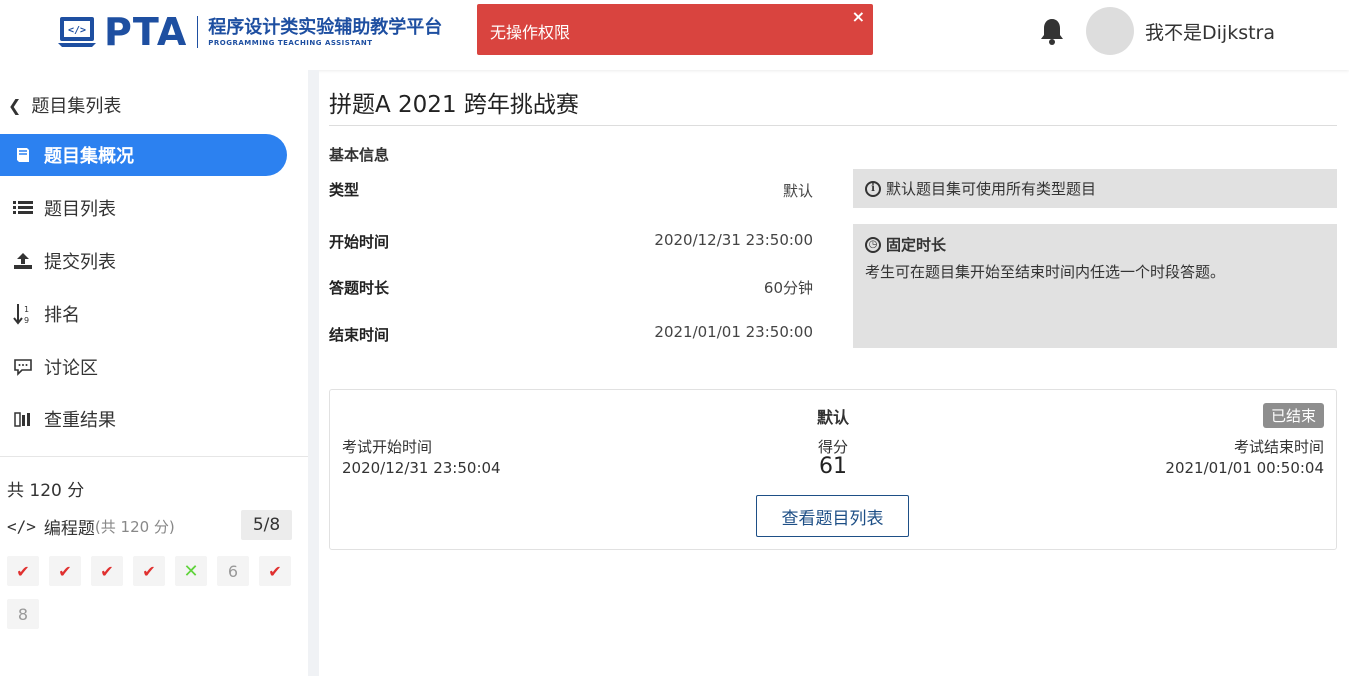 Image resolution: width=1349 pixels, height=676 pixels. Describe the element at coordinates (1244, 468) in the screenshot. I see `exam-end-value: 2021/01/01 00:50:04` at that location.